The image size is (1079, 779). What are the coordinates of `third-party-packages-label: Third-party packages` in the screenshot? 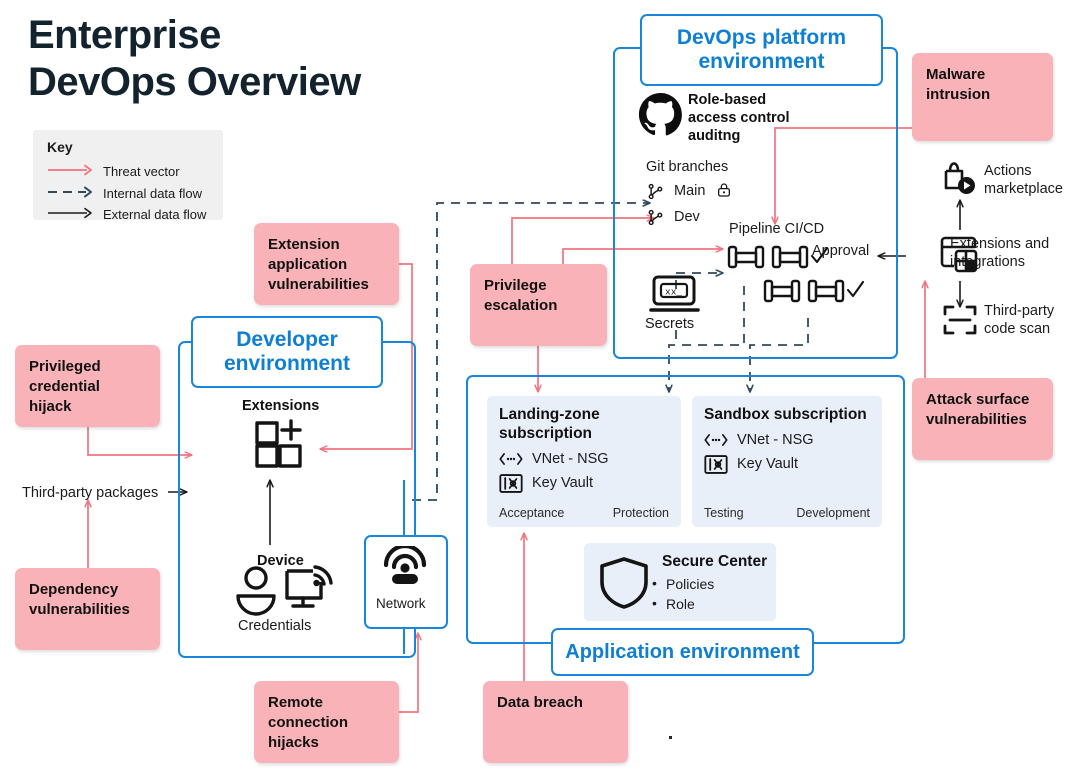 It's located at (90, 493).